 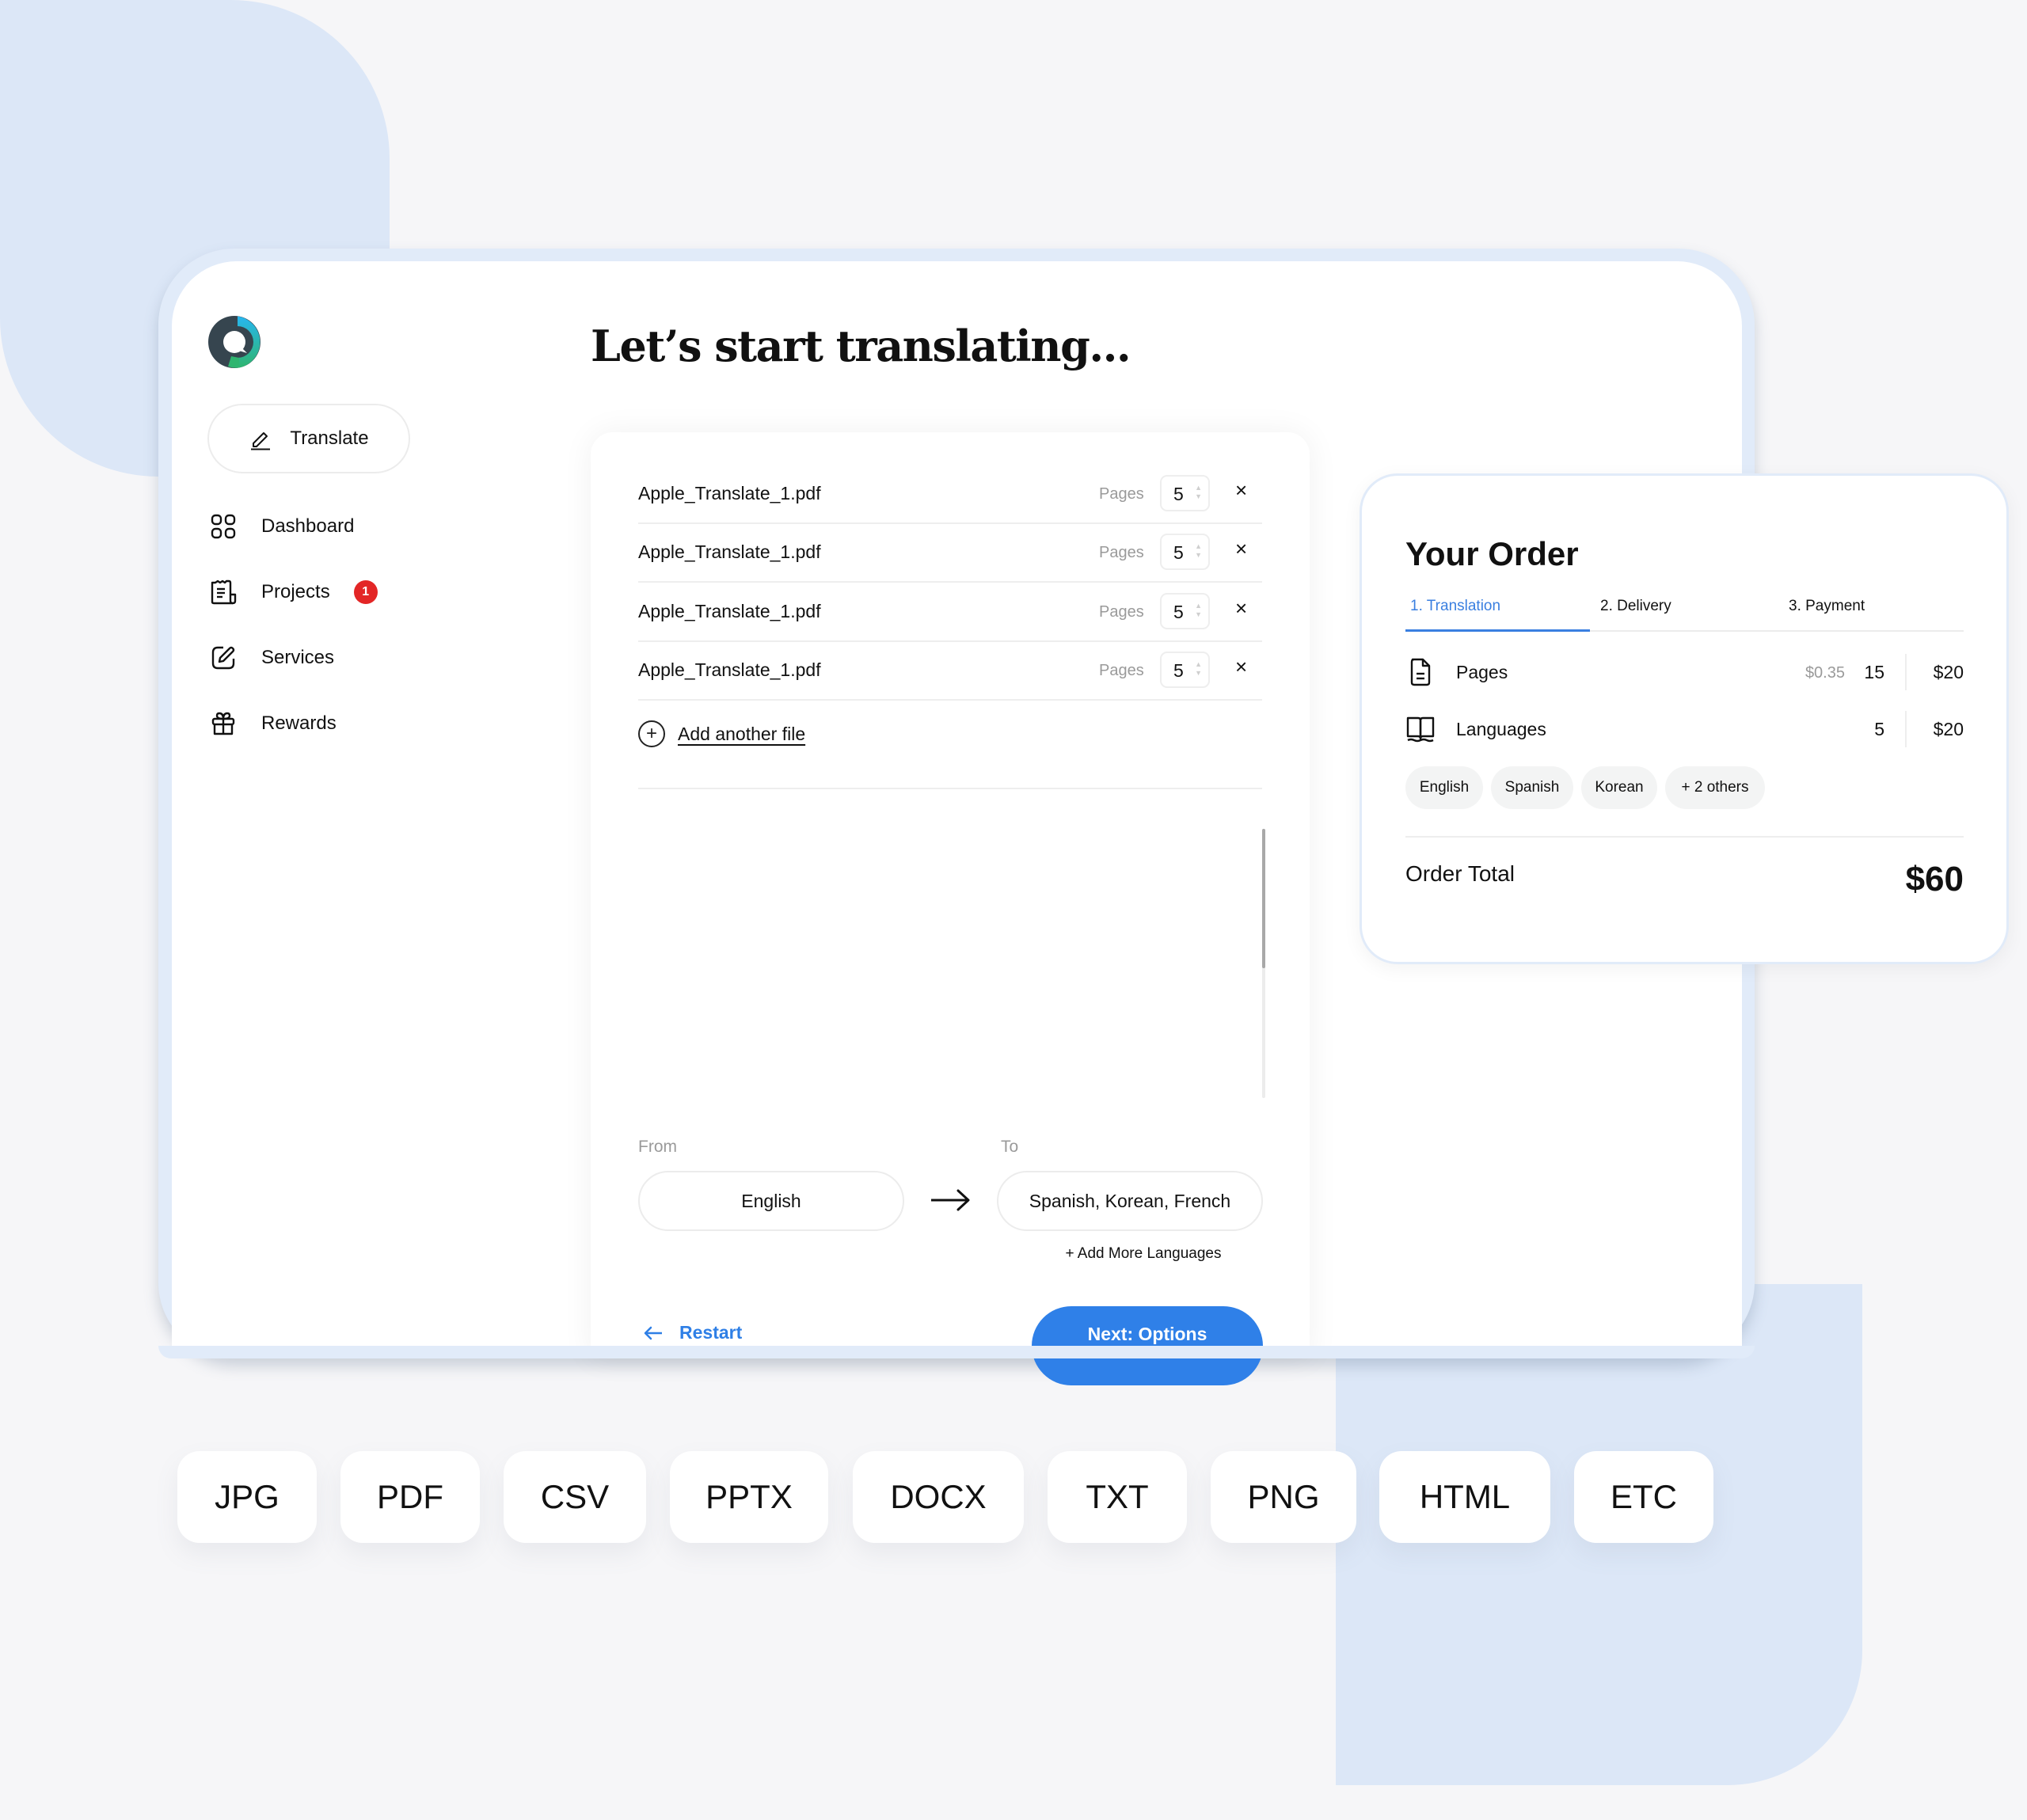 What do you see at coordinates (1501, 729) in the screenshot?
I see `order-line-name: Languages` at bounding box center [1501, 729].